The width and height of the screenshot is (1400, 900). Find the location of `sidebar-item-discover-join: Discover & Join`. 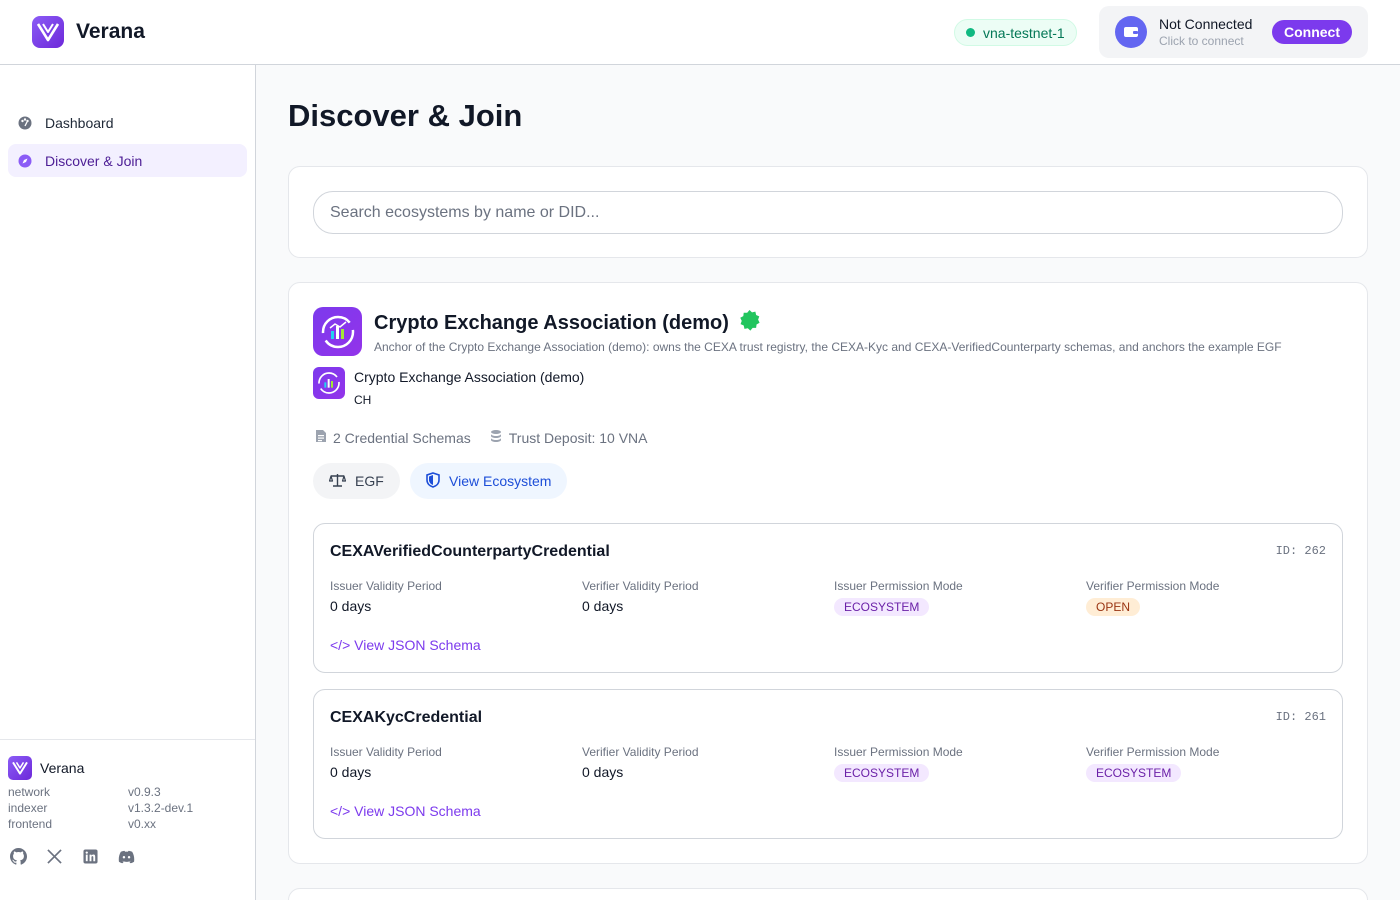

sidebar-item-discover-join: Discover & Join is located at coordinates (127, 160).